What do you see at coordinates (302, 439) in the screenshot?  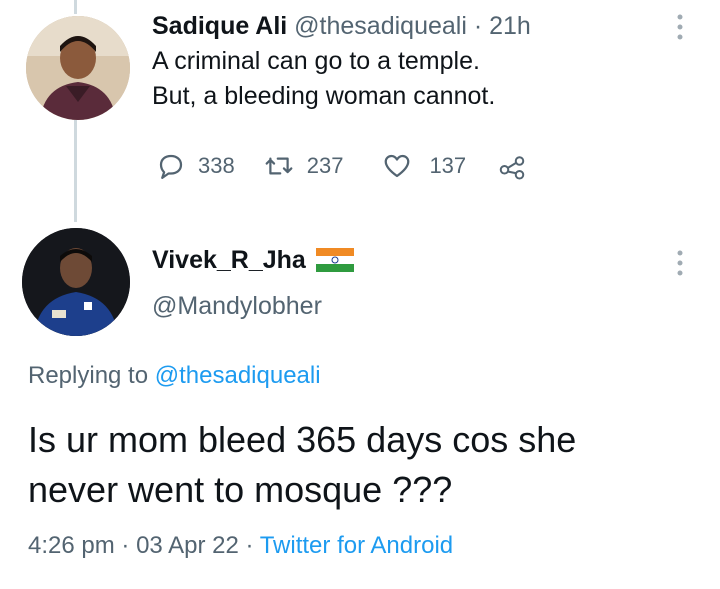 I see `tweet-text-line: Is ur mom bleed 365 days cos she` at bounding box center [302, 439].